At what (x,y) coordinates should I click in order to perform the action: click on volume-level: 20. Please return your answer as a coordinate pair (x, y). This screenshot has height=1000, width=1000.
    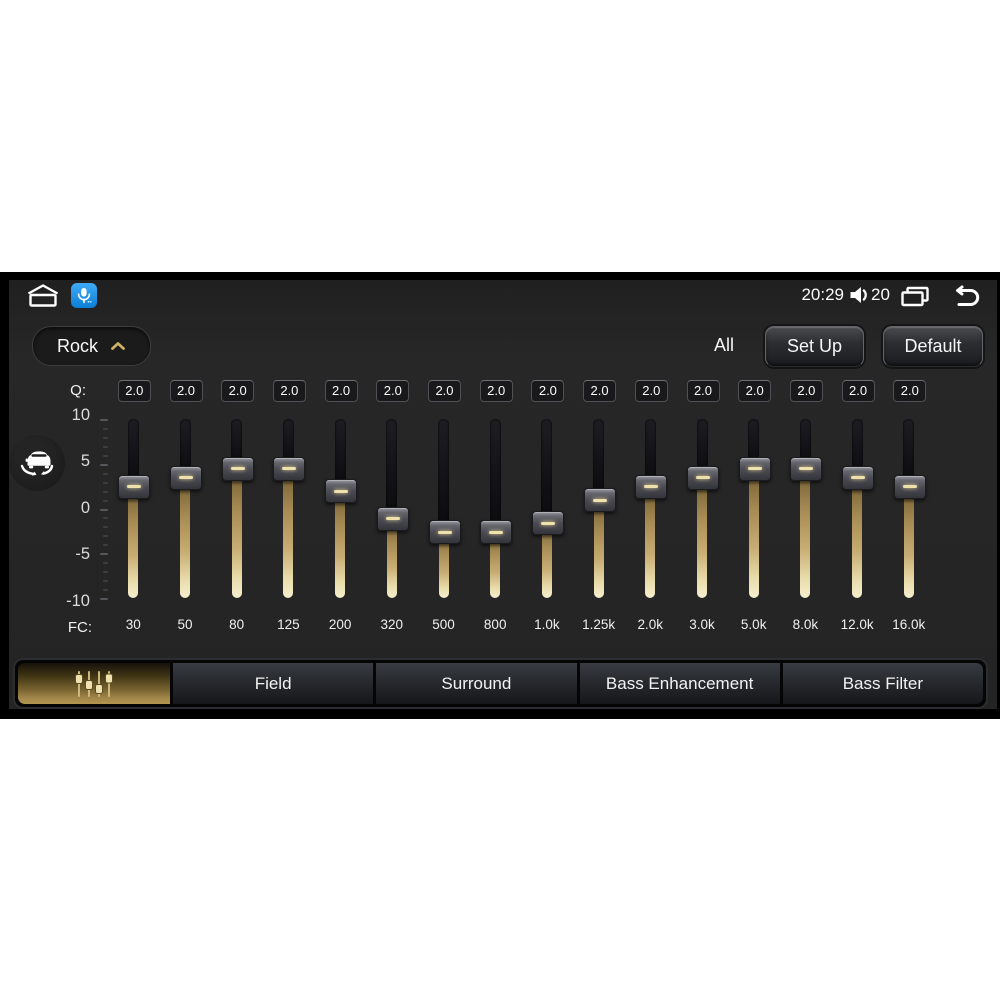
    Looking at the image, I should click on (880, 294).